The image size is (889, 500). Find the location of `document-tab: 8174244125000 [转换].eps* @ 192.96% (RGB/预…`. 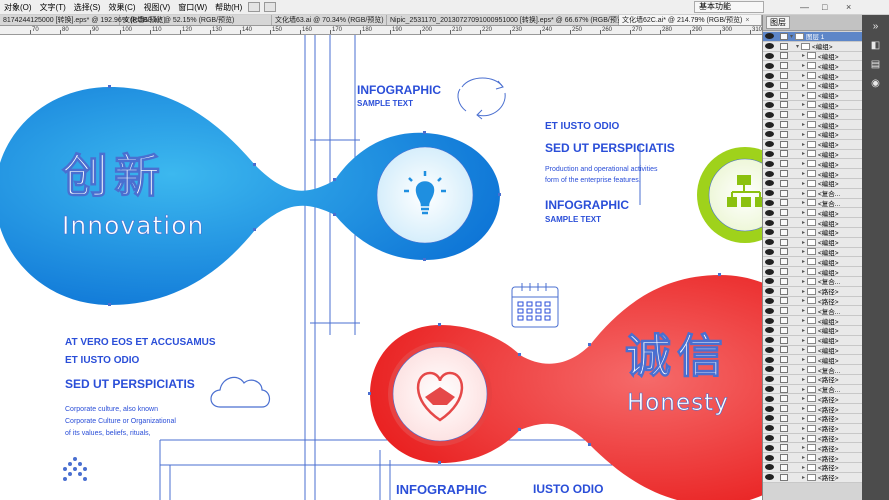

document-tab: 8174244125000 [转换].eps* @ 192.96% (RGB/预… is located at coordinates (83, 20).